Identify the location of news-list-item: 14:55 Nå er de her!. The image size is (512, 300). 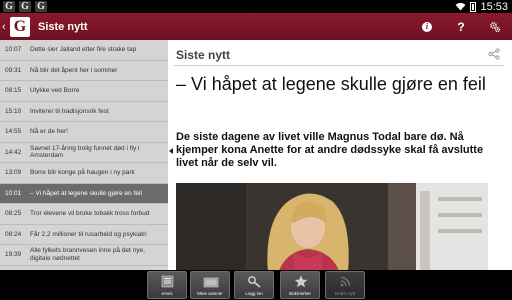
(84, 132).